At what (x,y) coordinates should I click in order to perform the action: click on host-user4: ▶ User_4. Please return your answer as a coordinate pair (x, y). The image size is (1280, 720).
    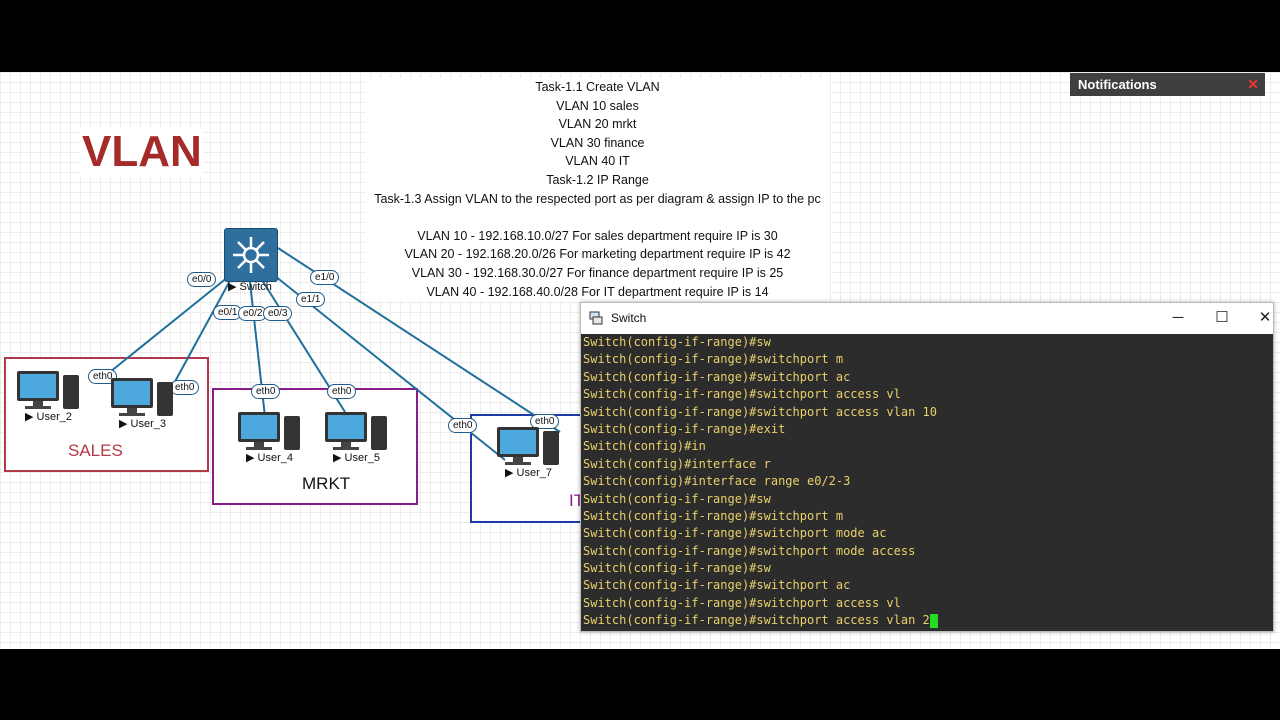
    Looking at the image, I should click on (273, 442).